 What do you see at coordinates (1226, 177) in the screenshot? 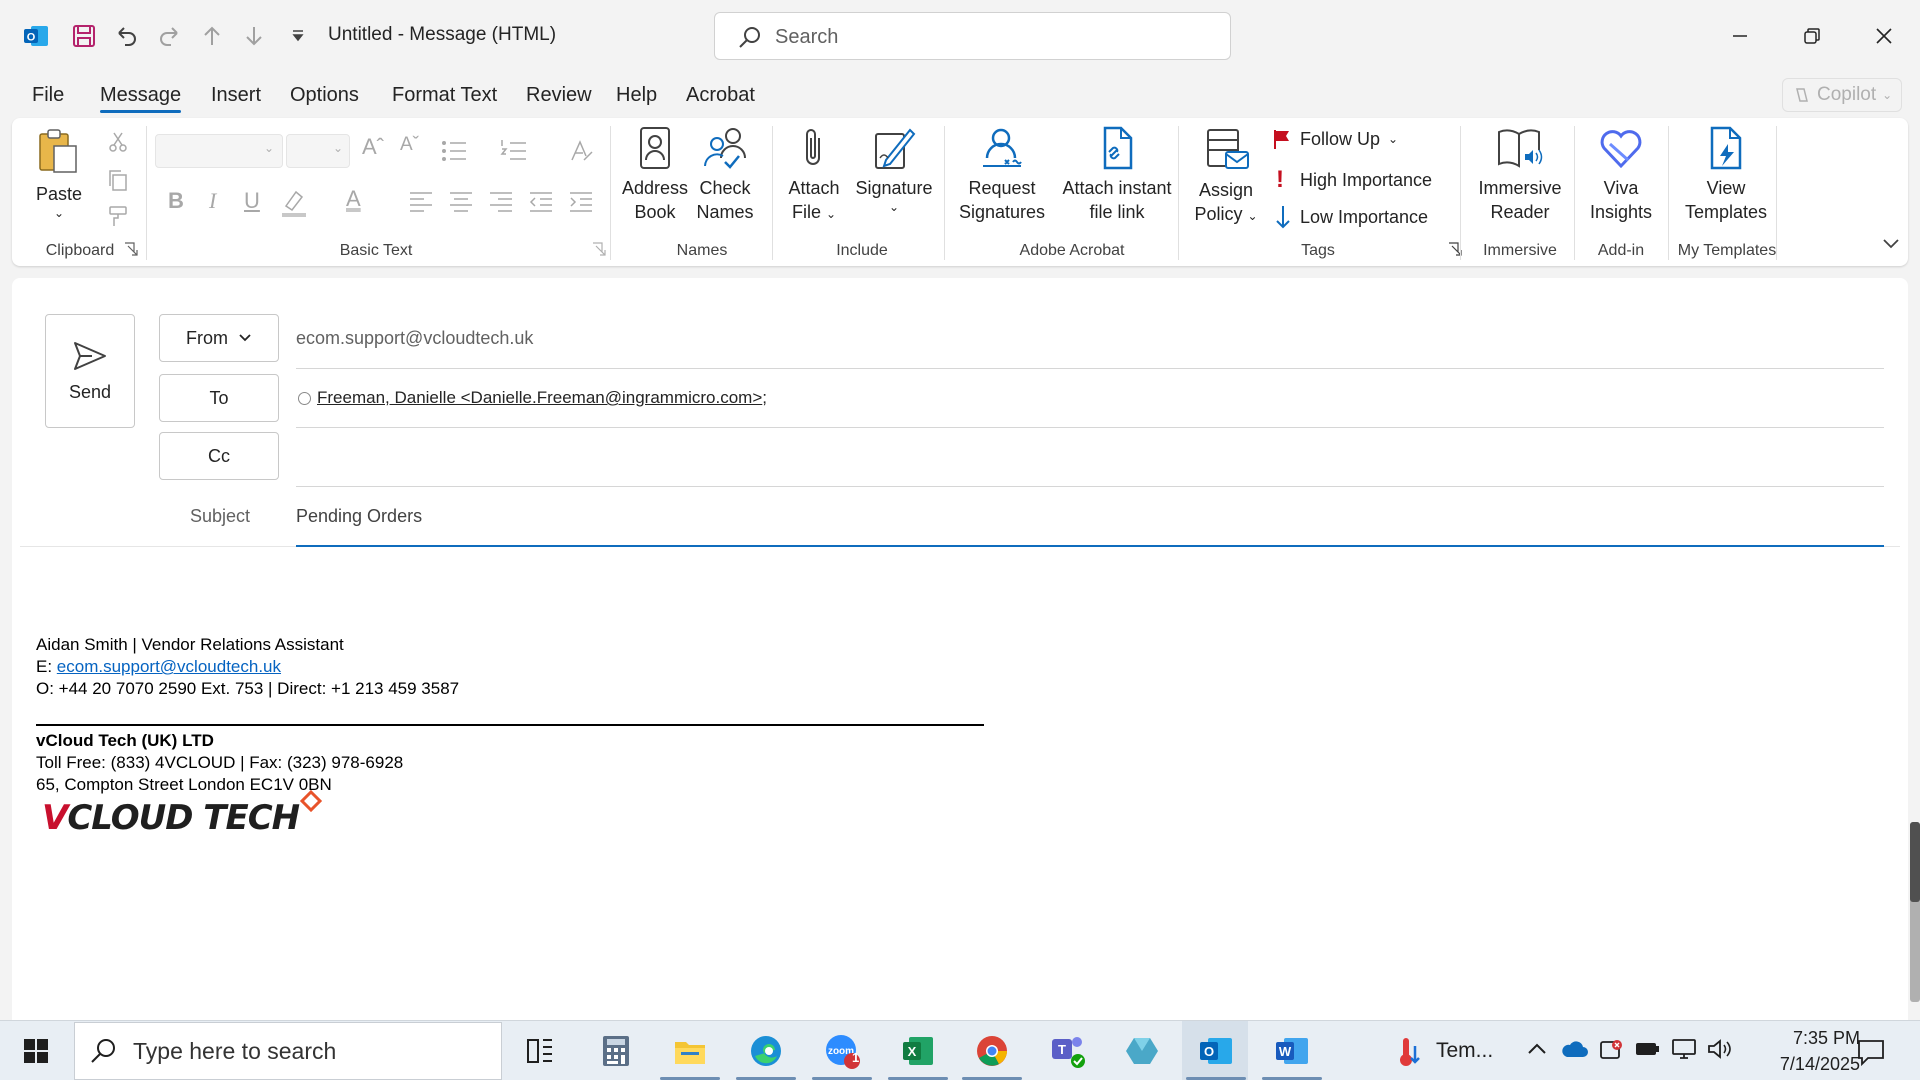
I see `assign-policy-button: Assign Policy ⌄` at bounding box center [1226, 177].